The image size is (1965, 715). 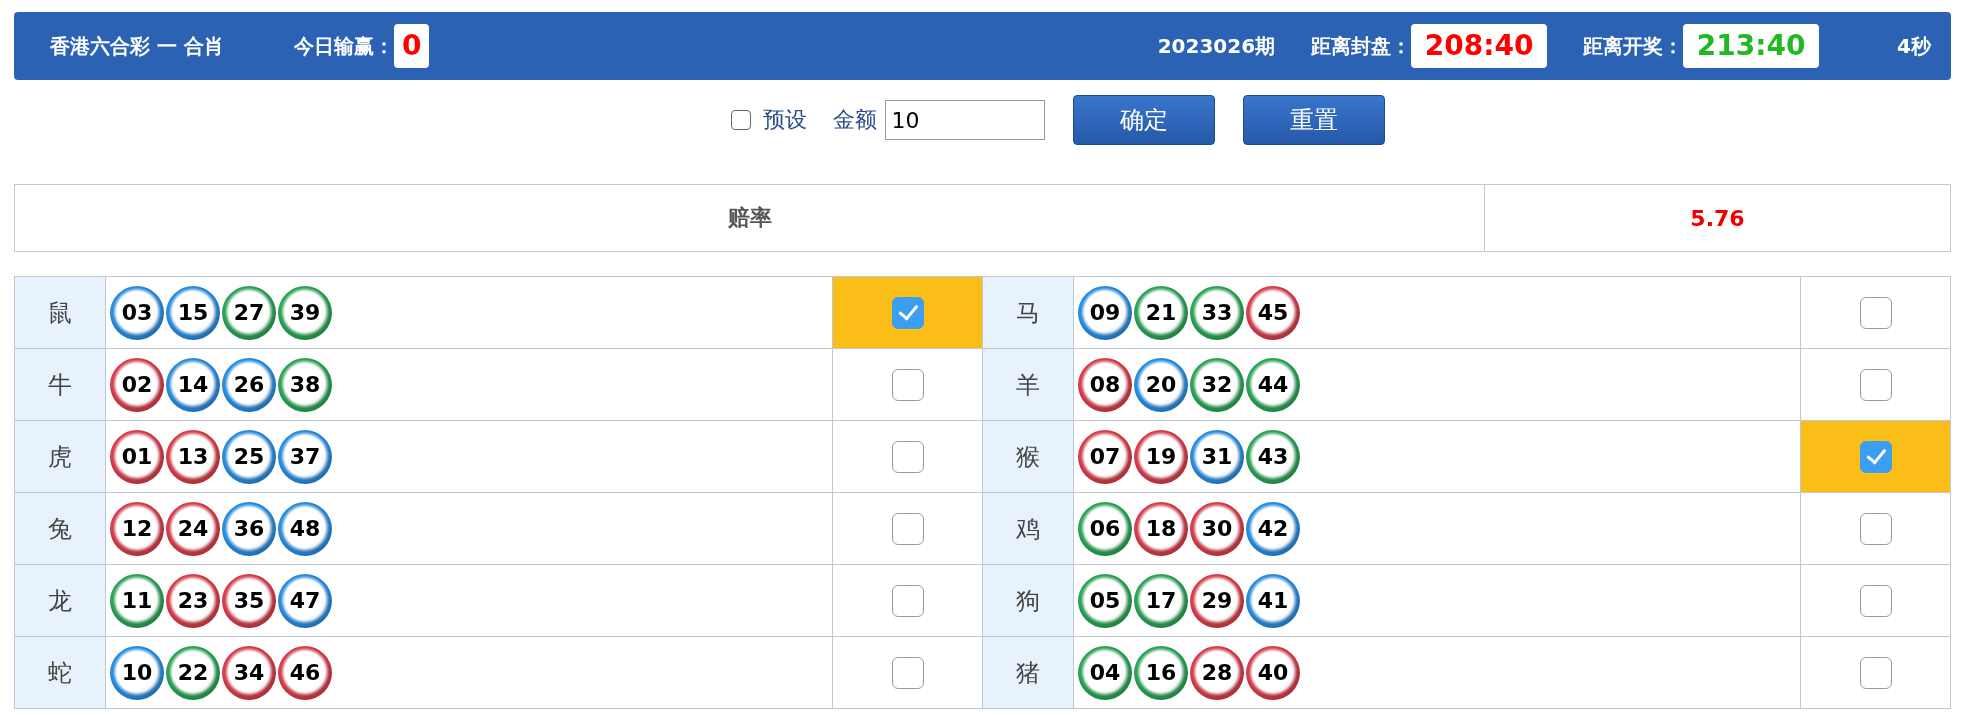 I want to click on amount-field: 10, so click(x=964, y=120).